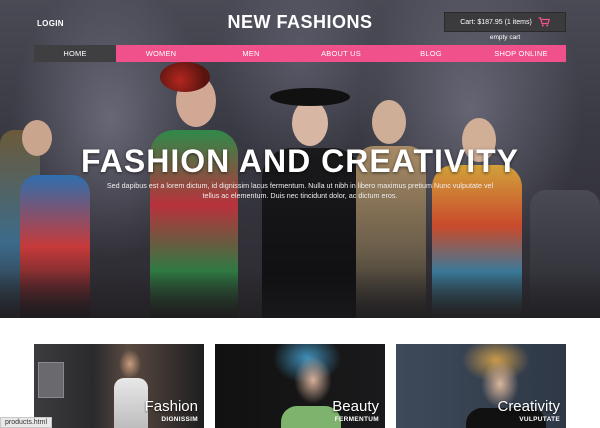  Describe the element at coordinates (51, 380) in the screenshot. I see `category-card-fashion-photo` at that location.